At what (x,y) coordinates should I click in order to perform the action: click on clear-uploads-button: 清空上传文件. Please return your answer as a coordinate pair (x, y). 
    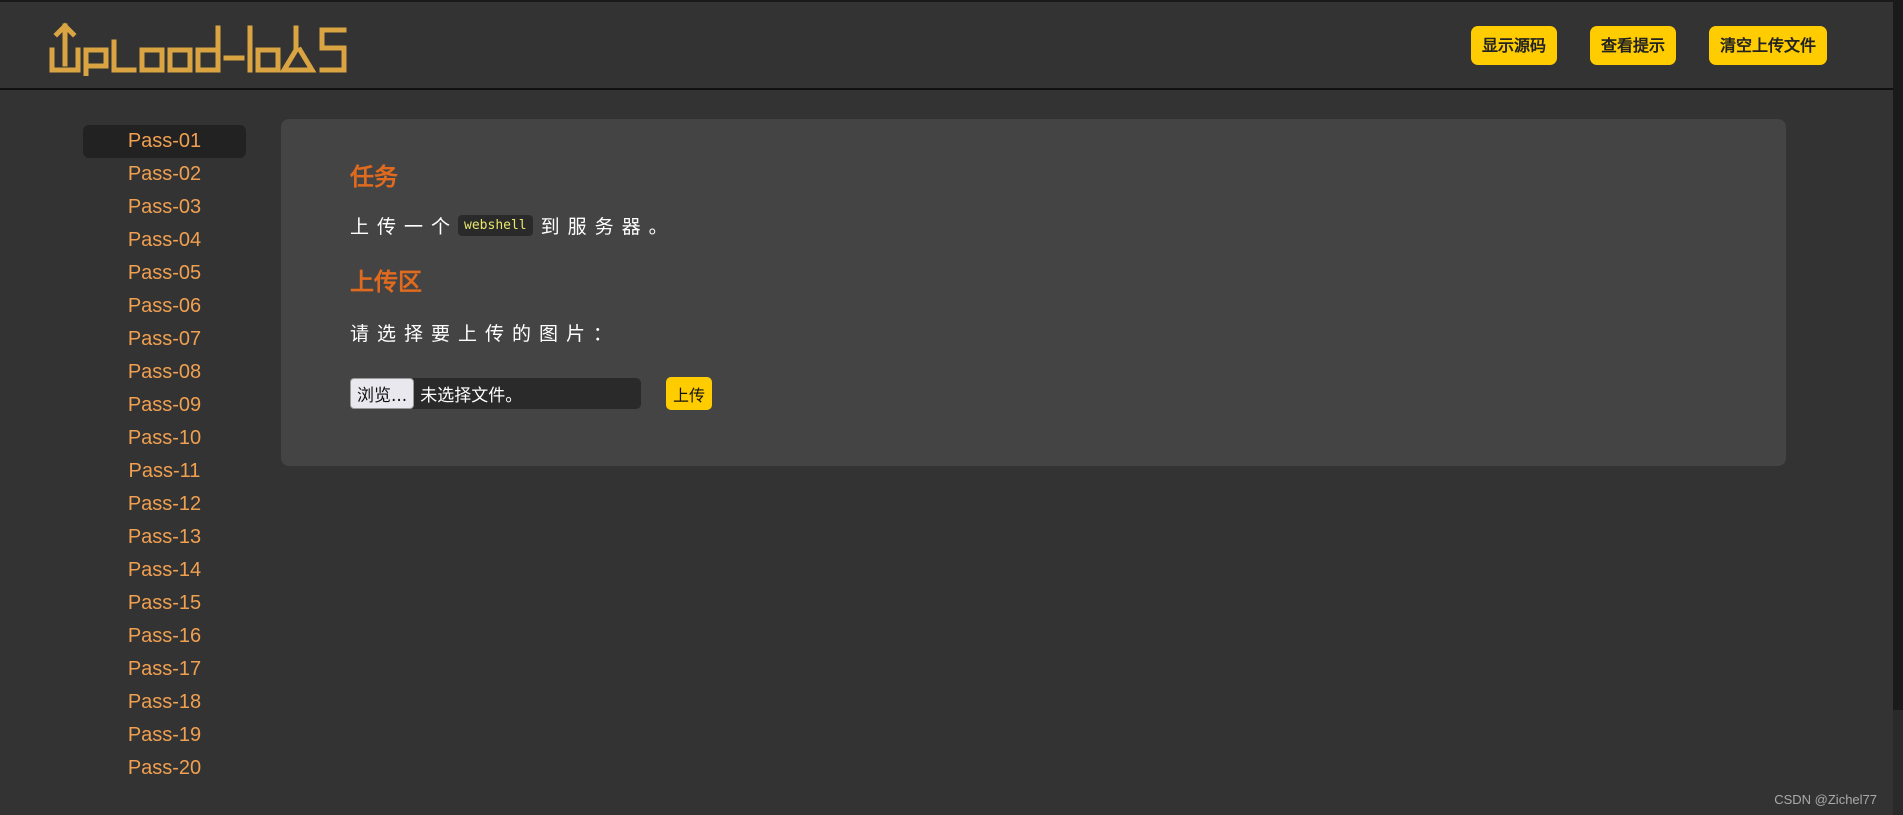
    Looking at the image, I should click on (1767, 45).